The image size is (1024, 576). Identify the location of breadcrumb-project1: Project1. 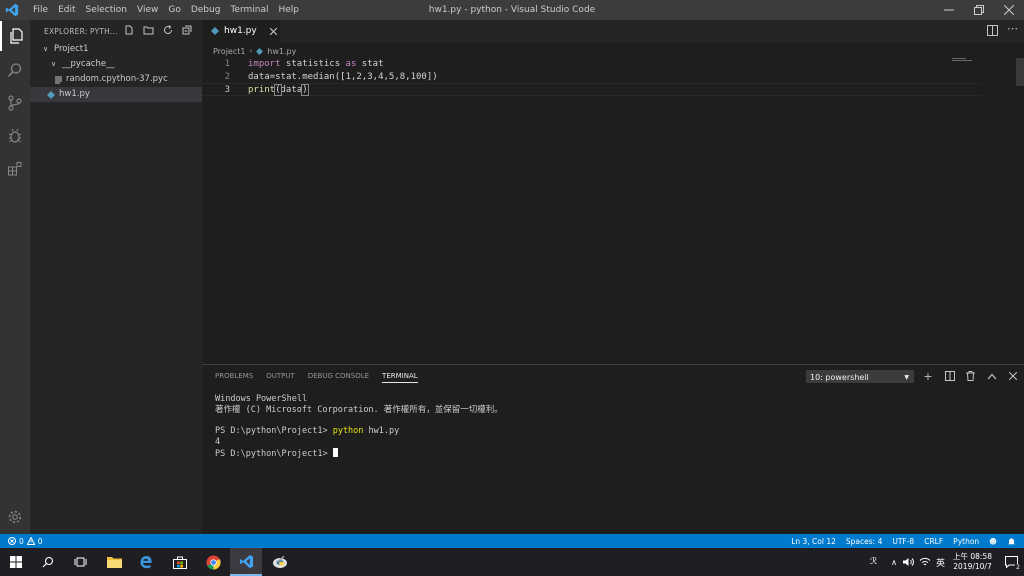
(229, 51).